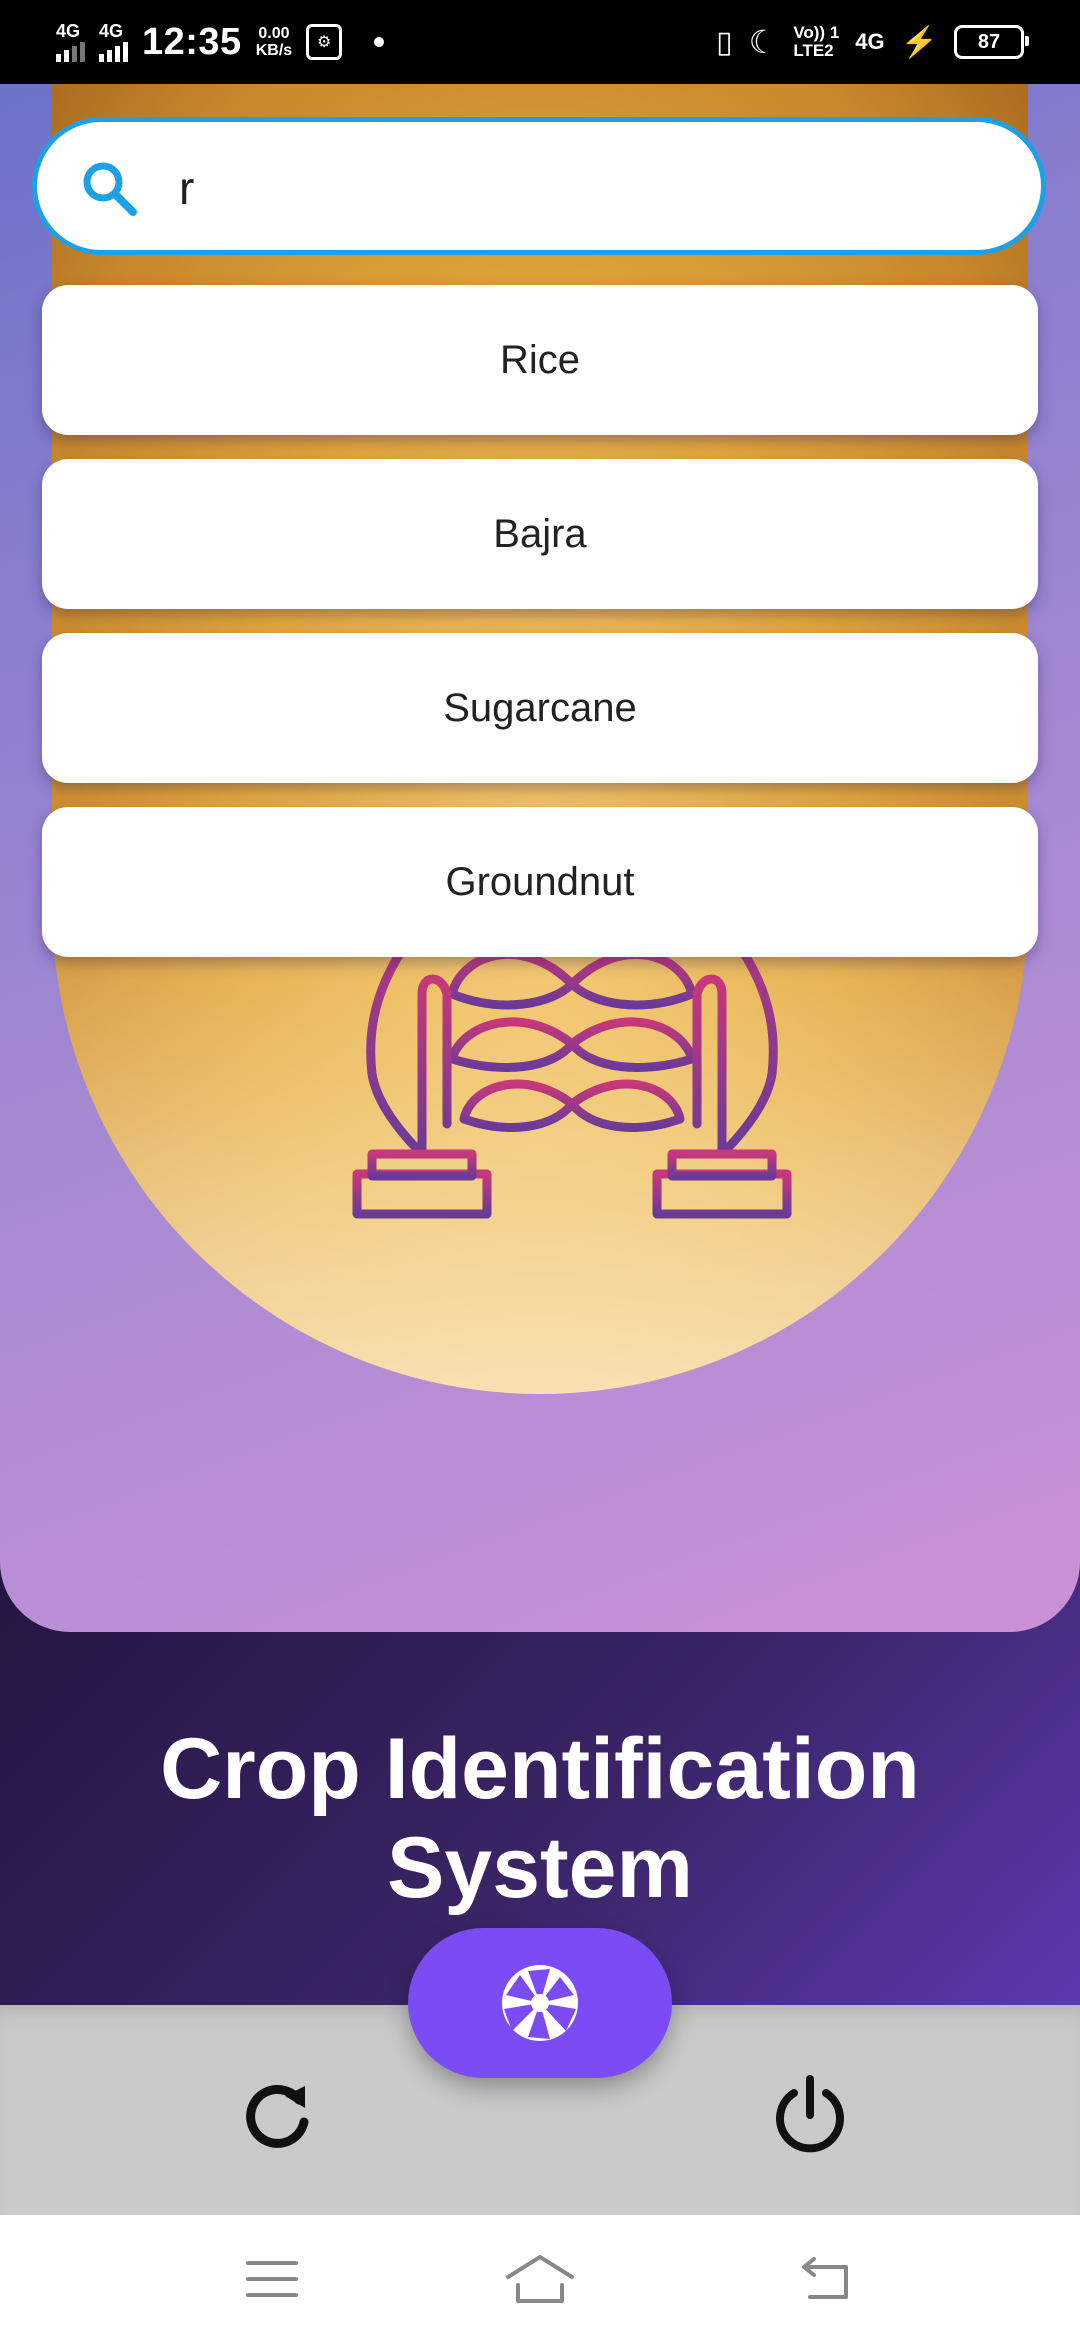  What do you see at coordinates (816, 41) in the screenshot?
I see `volte-indicator: Vo)) 1 LTE2` at bounding box center [816, 41].